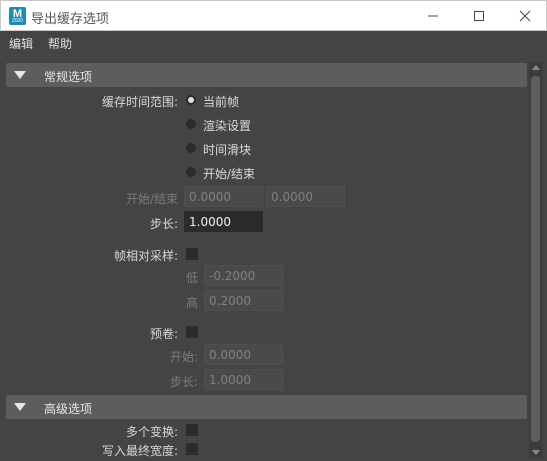 This screenshot has height=461, width=547. I want to click on preroll-label: 预卷:, so click(163, 334).